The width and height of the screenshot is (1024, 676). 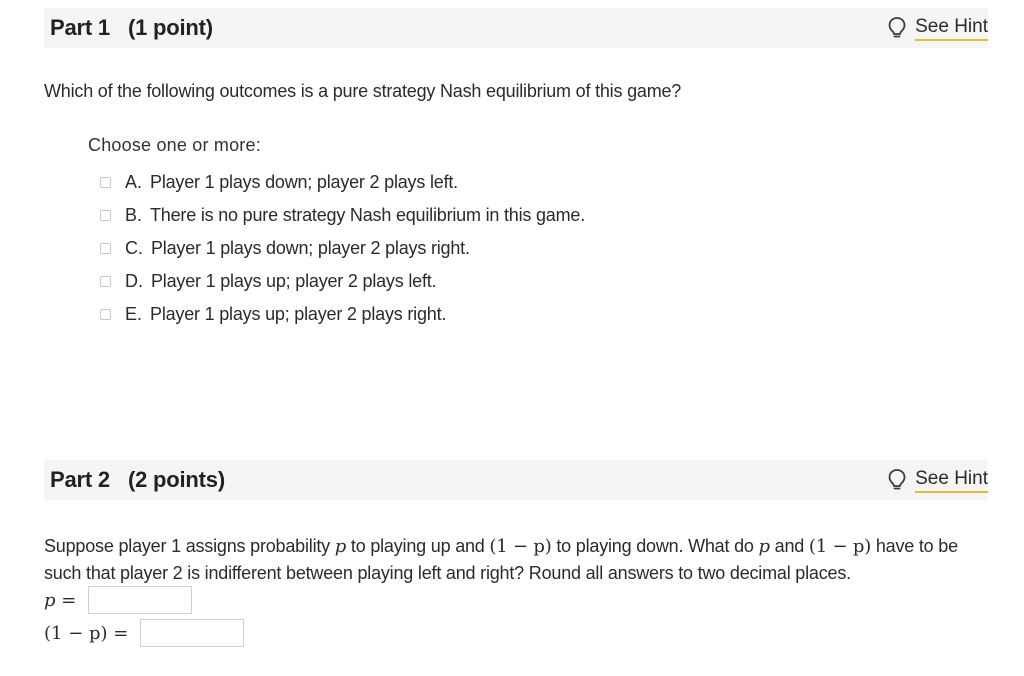 I want to click on part2-title: Part 2, so click(x=80, y=479).